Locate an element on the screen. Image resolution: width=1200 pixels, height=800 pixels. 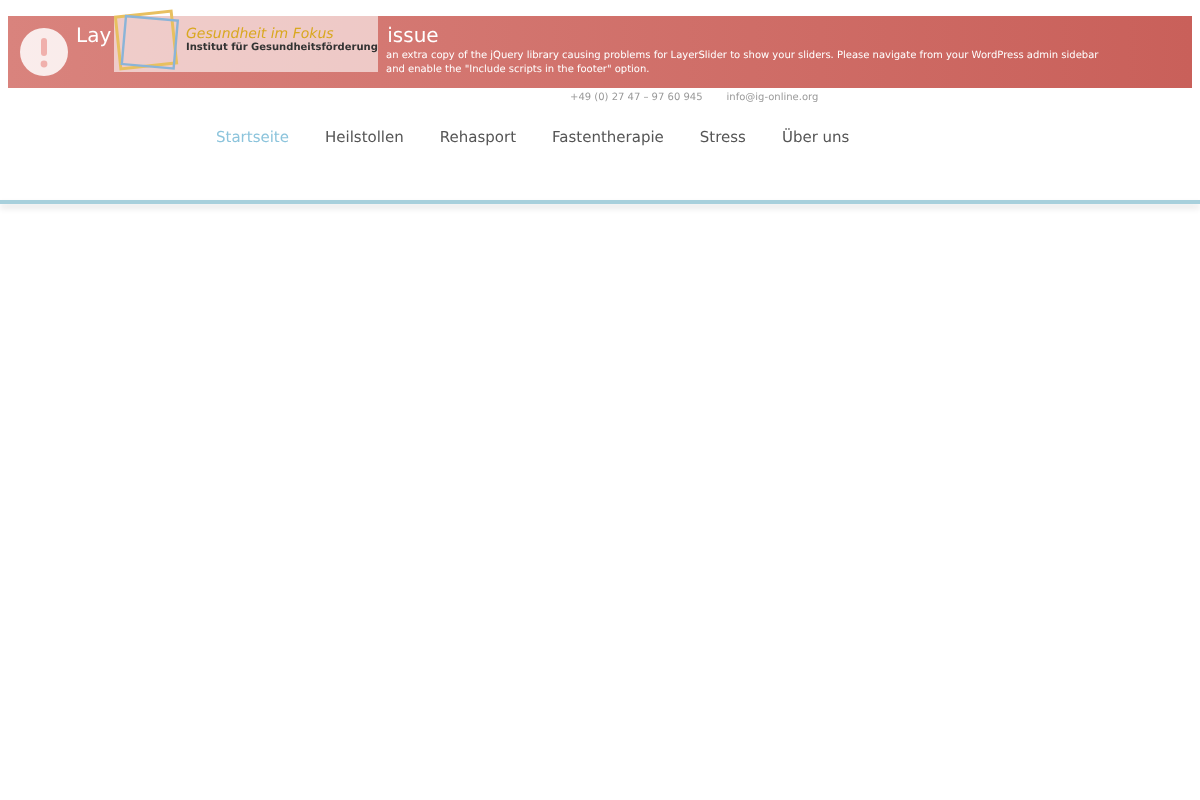
notice-heading: issue is located at coordinates (413, 38).